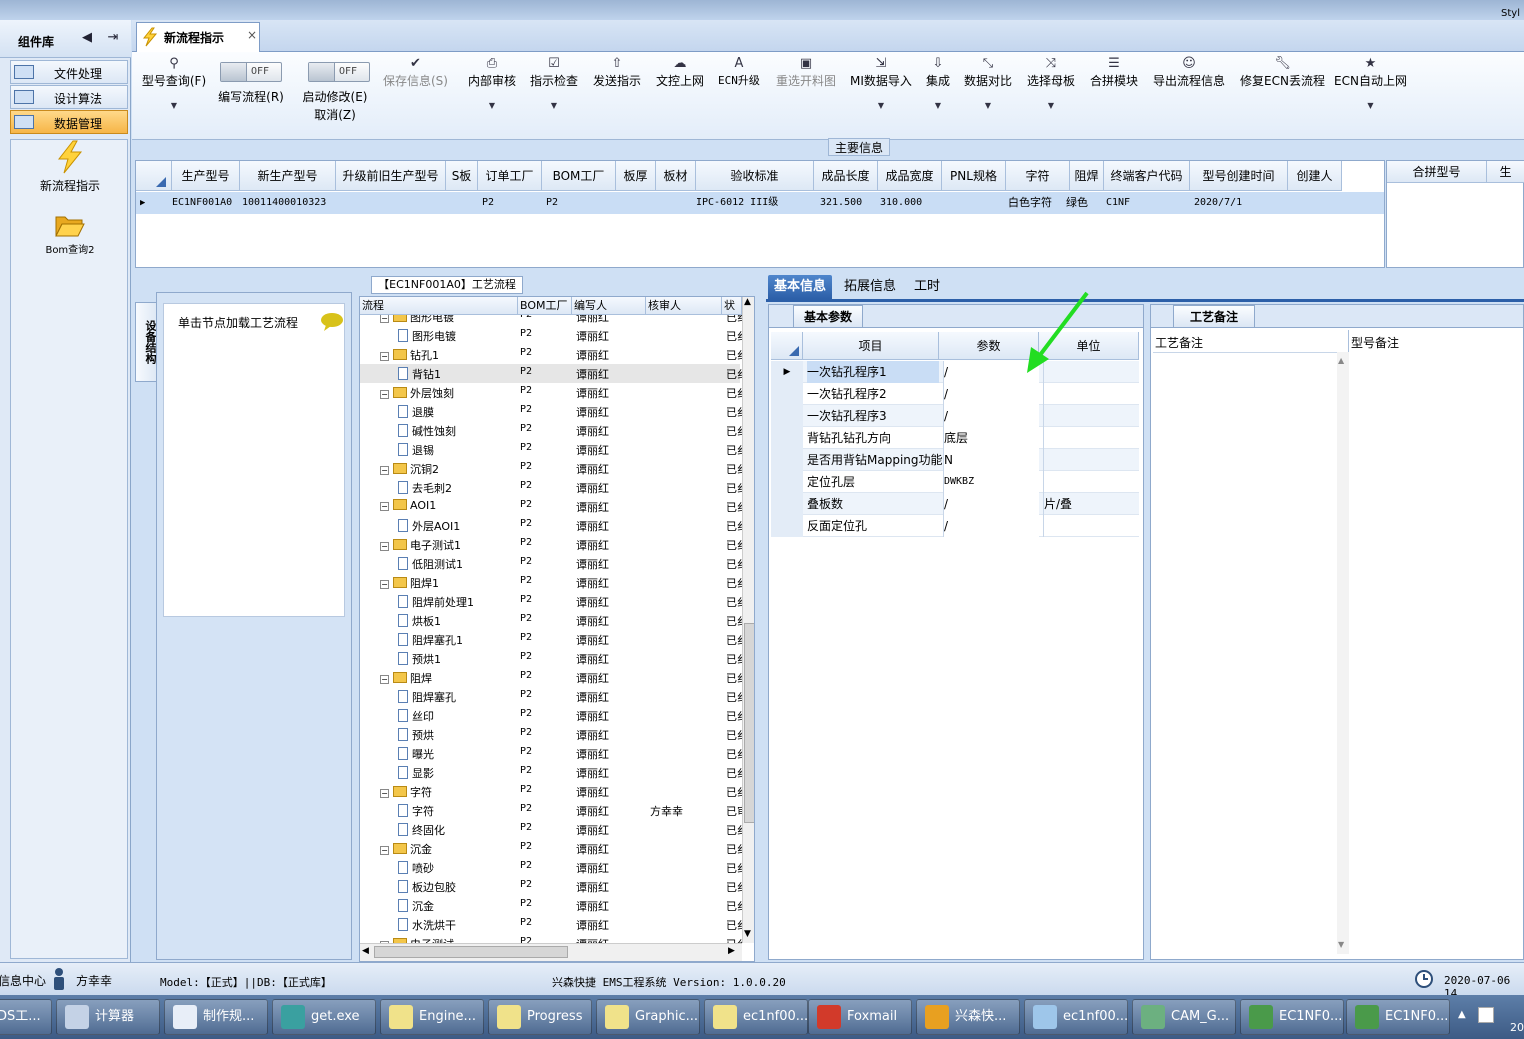 Image resolution: width=1524 pixels, height=1039 pixels. Describe the element at coordinates (1051, 83) in the screenshot. I see `select-mother-board-button: ⤨ 选择母板 ▼` at that location.